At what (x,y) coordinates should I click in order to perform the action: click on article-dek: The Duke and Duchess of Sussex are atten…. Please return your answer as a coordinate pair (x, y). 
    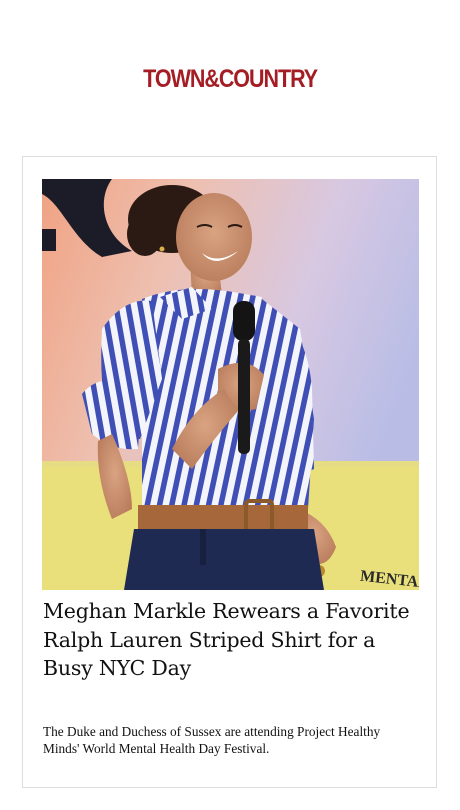
    Looking at the image, I should click on (212, 740).